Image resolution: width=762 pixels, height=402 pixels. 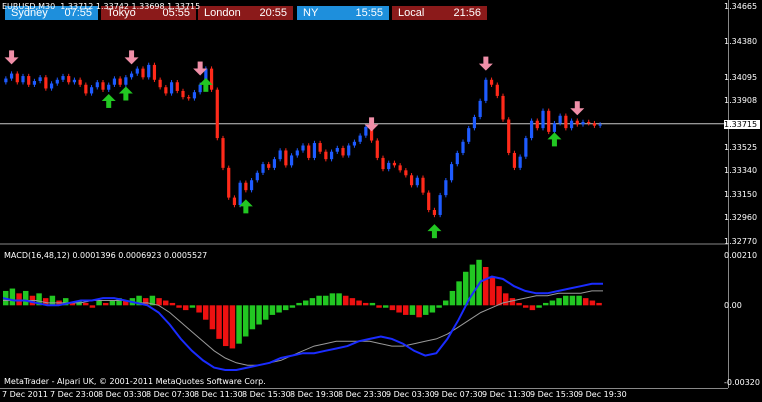 I want to click on time-tick: 9 Dec 11:30, so click(x=506, y=394).